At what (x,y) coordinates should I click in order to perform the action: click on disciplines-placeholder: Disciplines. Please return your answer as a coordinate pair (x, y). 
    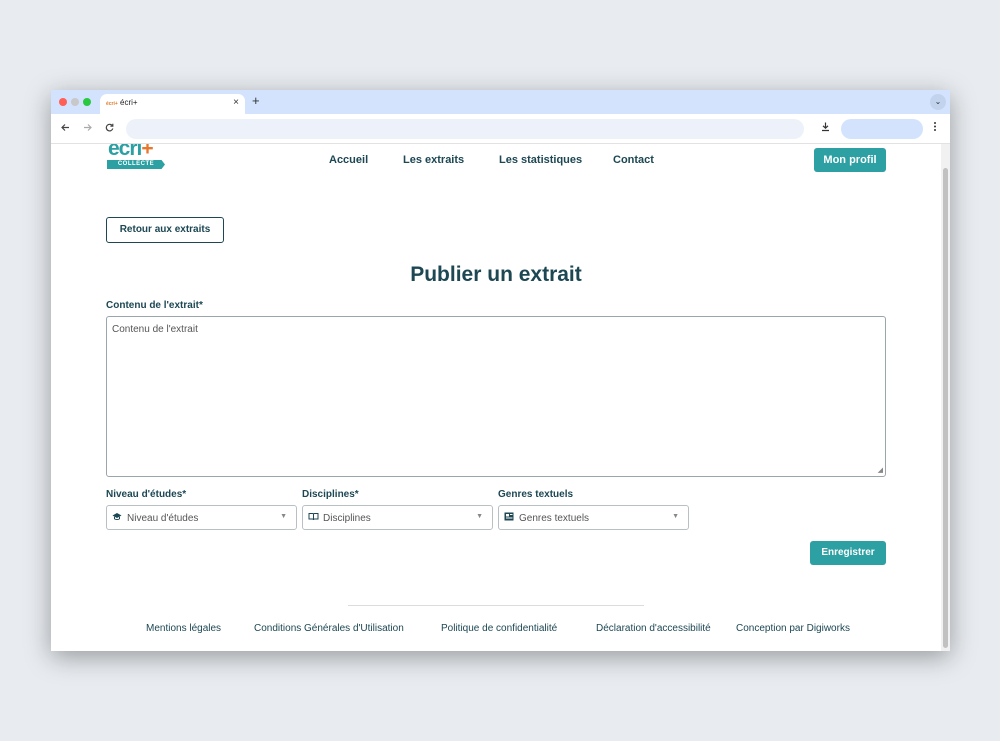
    Looking at the image, I should click on (347, 518).